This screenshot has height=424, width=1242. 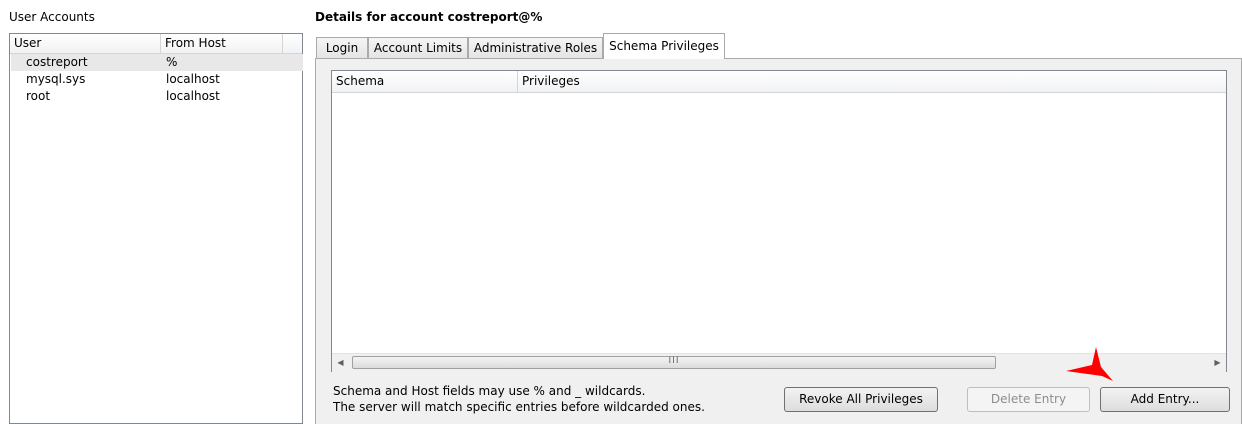 I want to click on column-header-from-host: From Host, so click(x=222, y=43).